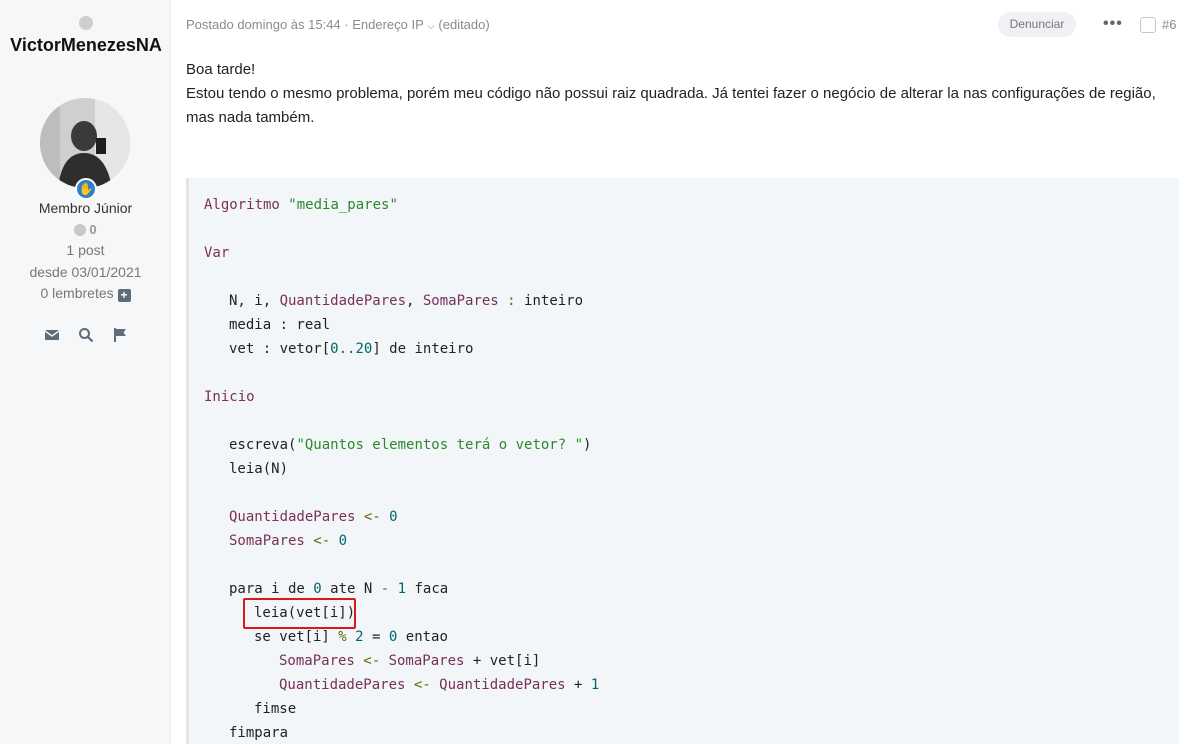 This screenshot has width=1188, height=744. I want to click on online-status-icon, so click(86, 23).